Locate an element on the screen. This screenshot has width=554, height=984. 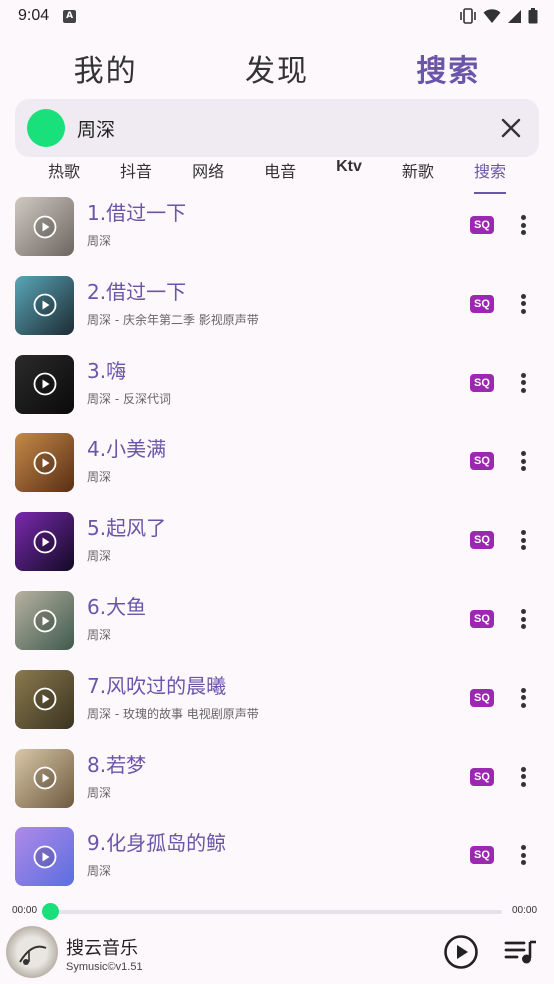
player-subtitle: Symusic©v1.51 is located at coordinates (104, 967).